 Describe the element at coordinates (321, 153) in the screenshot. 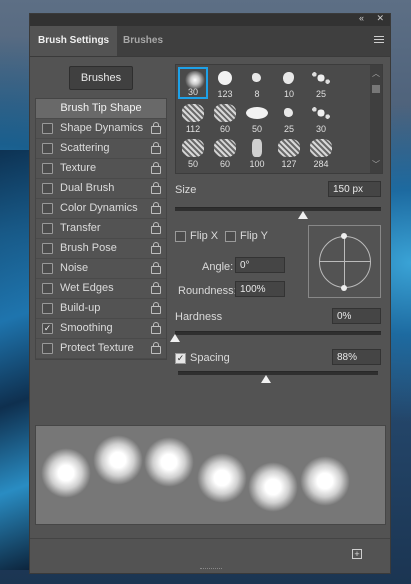

I see `brush-preset: 284` at that location.